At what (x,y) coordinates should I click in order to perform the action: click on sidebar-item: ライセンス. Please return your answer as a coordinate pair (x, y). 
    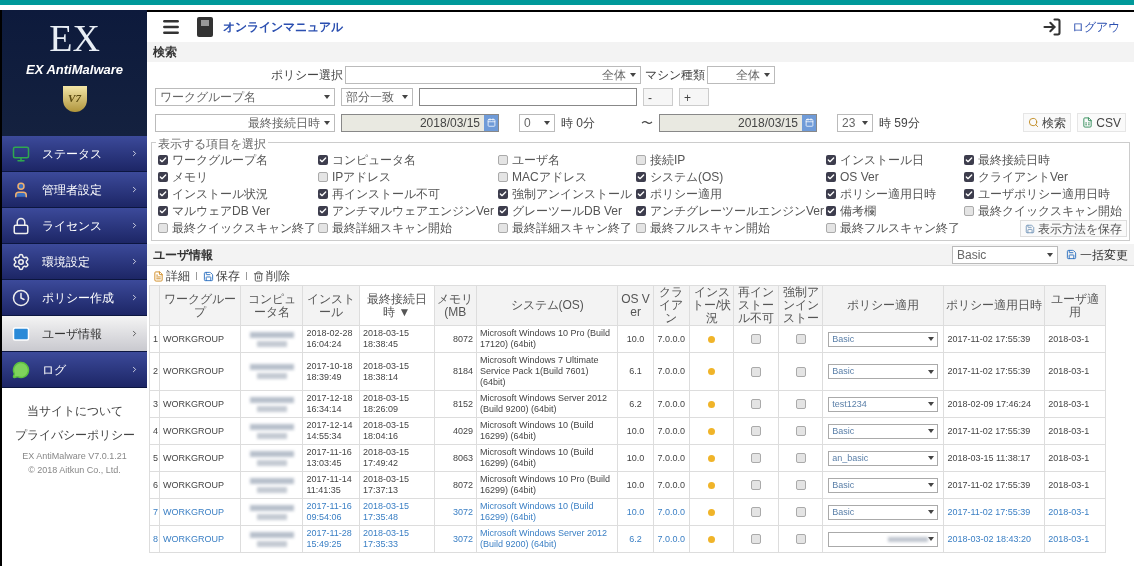
    Looking at the image, I should click on (74, 226).